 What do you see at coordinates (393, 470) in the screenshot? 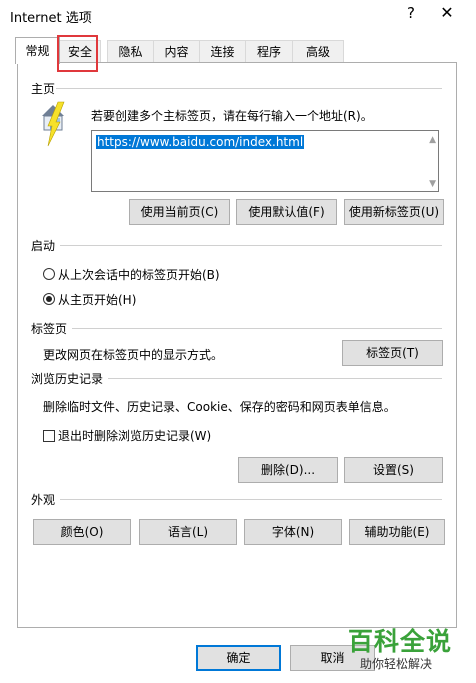
I see `history-settings-button: 设置(S)` at bounding box center [393, 470].